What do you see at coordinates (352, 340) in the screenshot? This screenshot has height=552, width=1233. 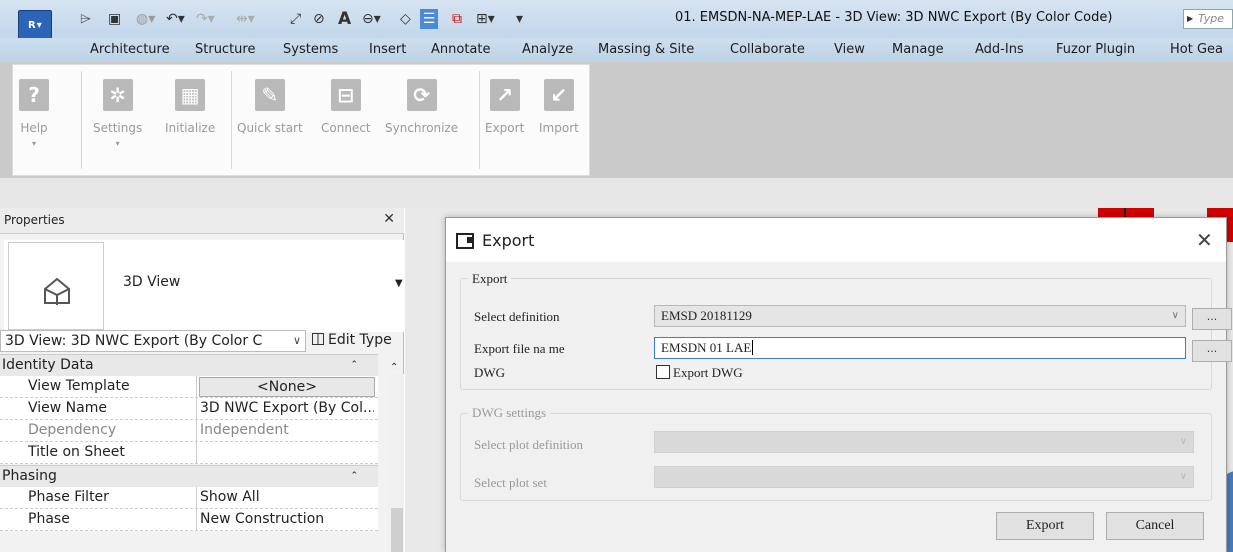 I see `edit-type-button: Edit Type` at bounding box center [352, 340].